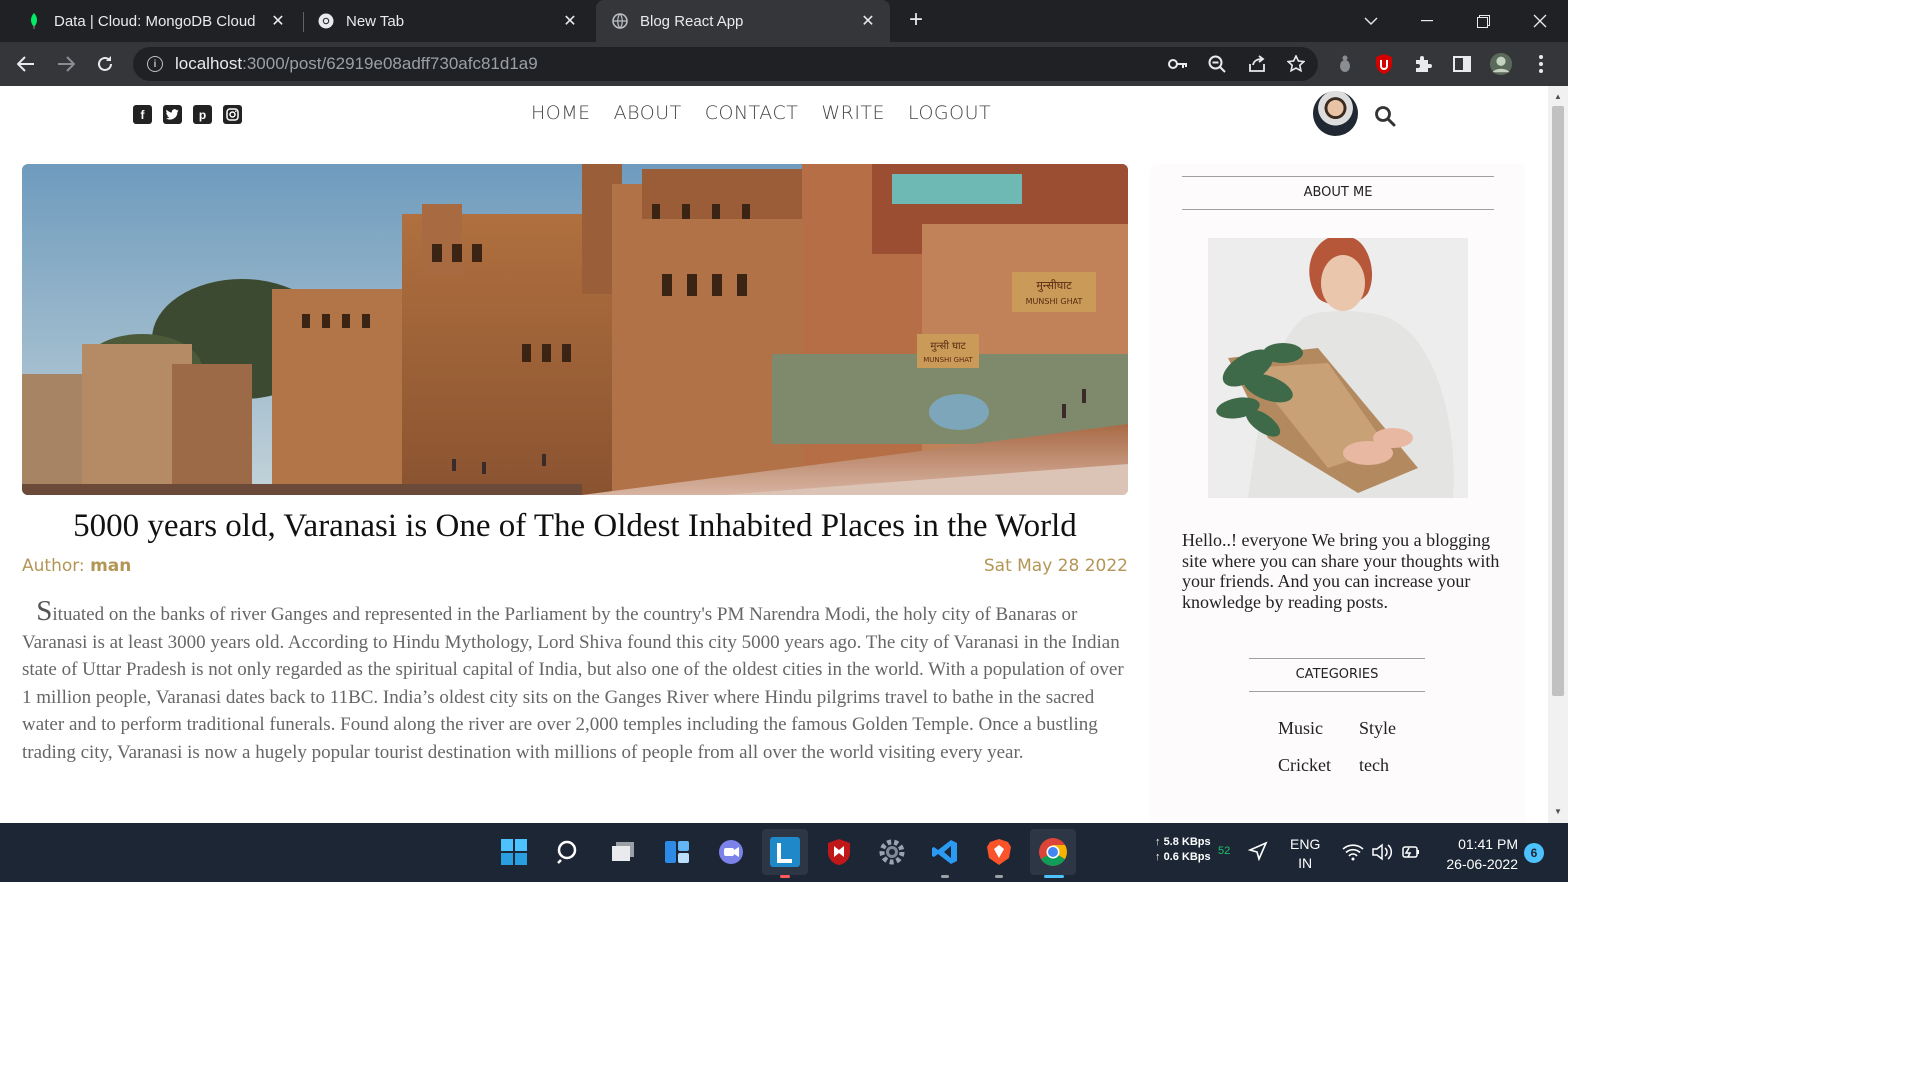  I want to click on location-arrow-icon, so click(1257, 853).